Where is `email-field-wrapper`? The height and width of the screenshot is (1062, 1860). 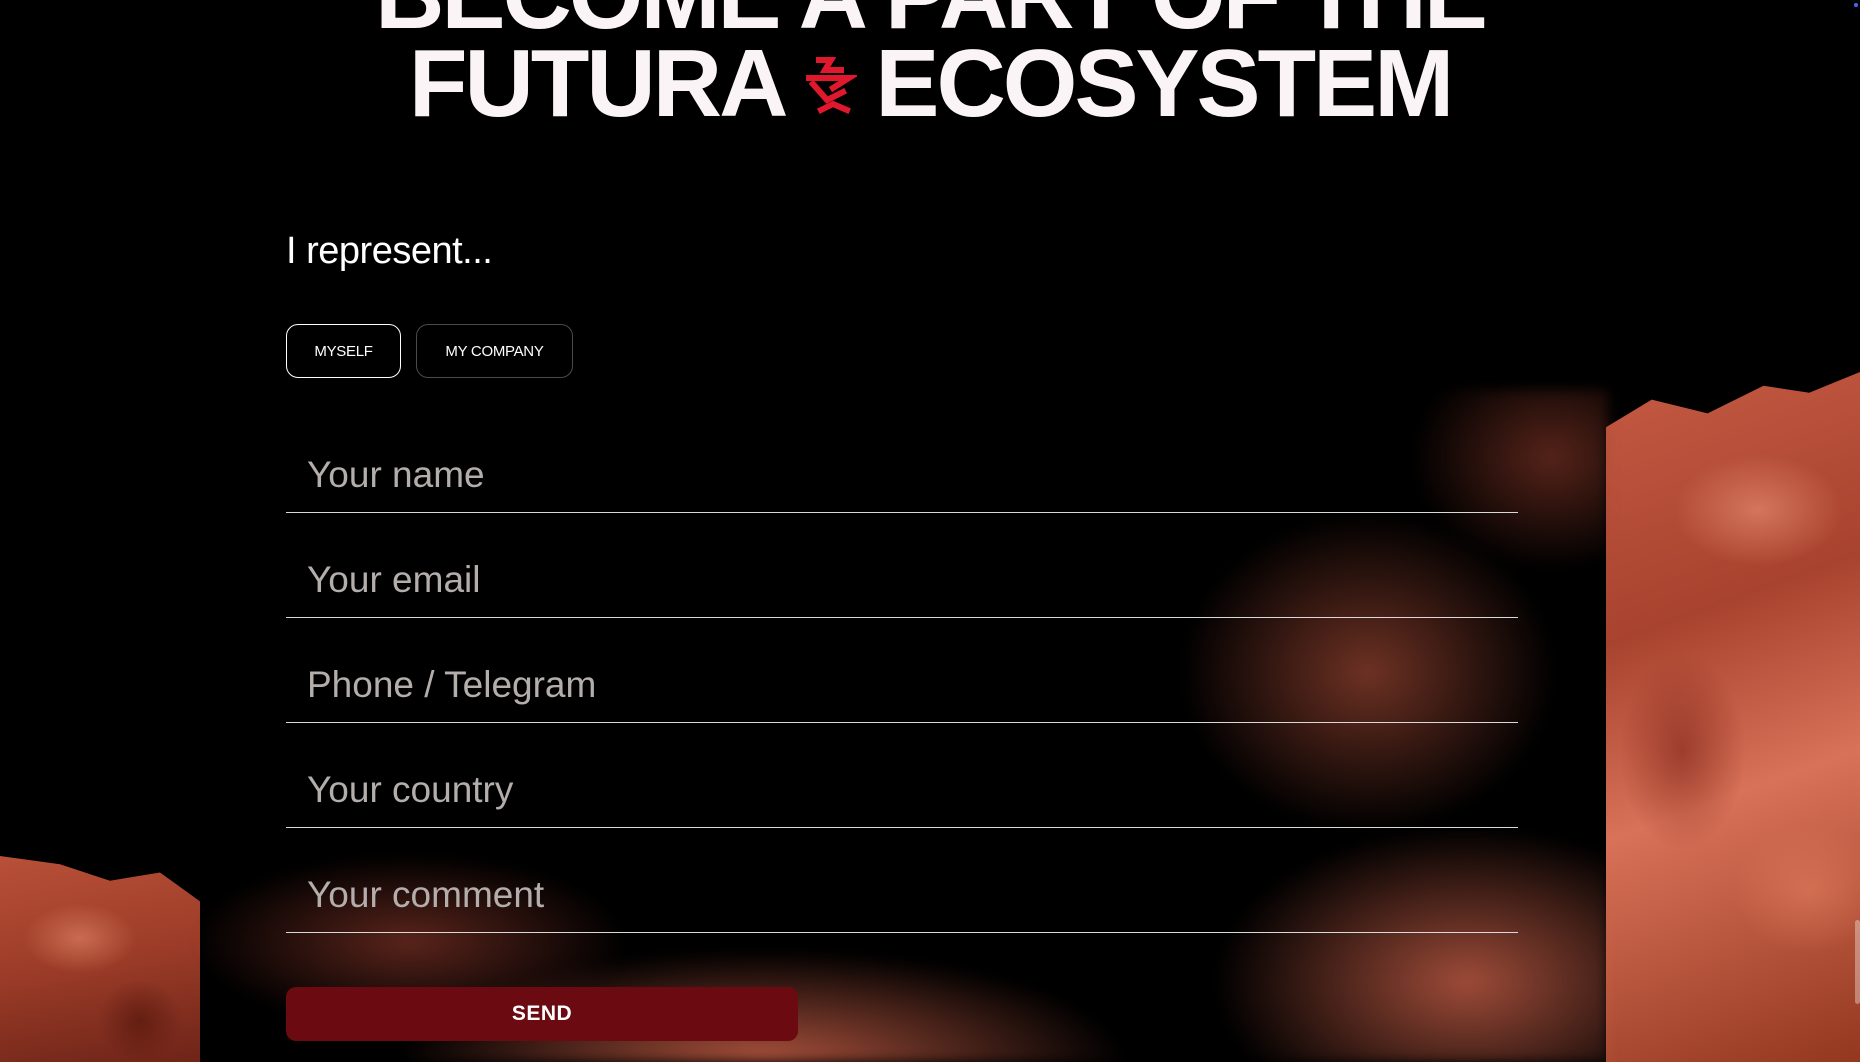
email-field-wrapper is located at coordinates (902, 565).